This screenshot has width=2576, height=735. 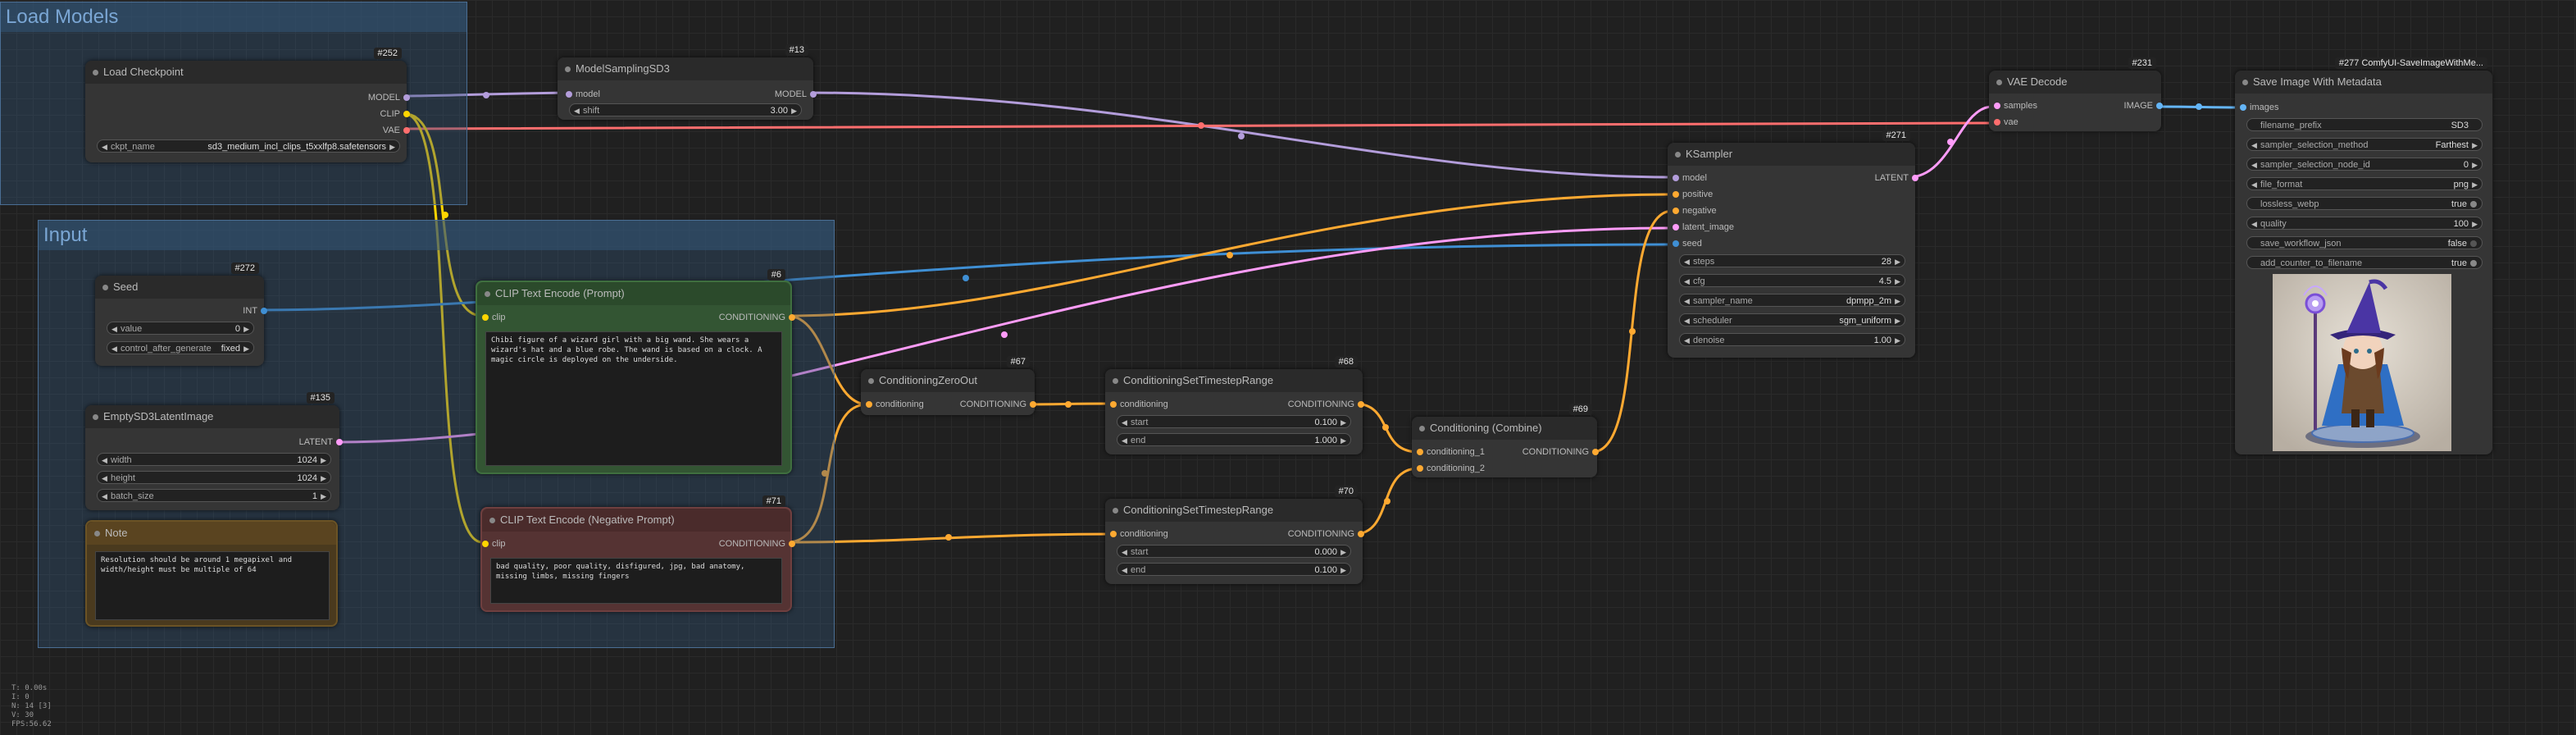 What do you see at coordinates (2365, 263) in the screenshot?
I see `add-counter-to-filename-toggle: add_counter_to_filename true` at bounding box center [2365, 263].